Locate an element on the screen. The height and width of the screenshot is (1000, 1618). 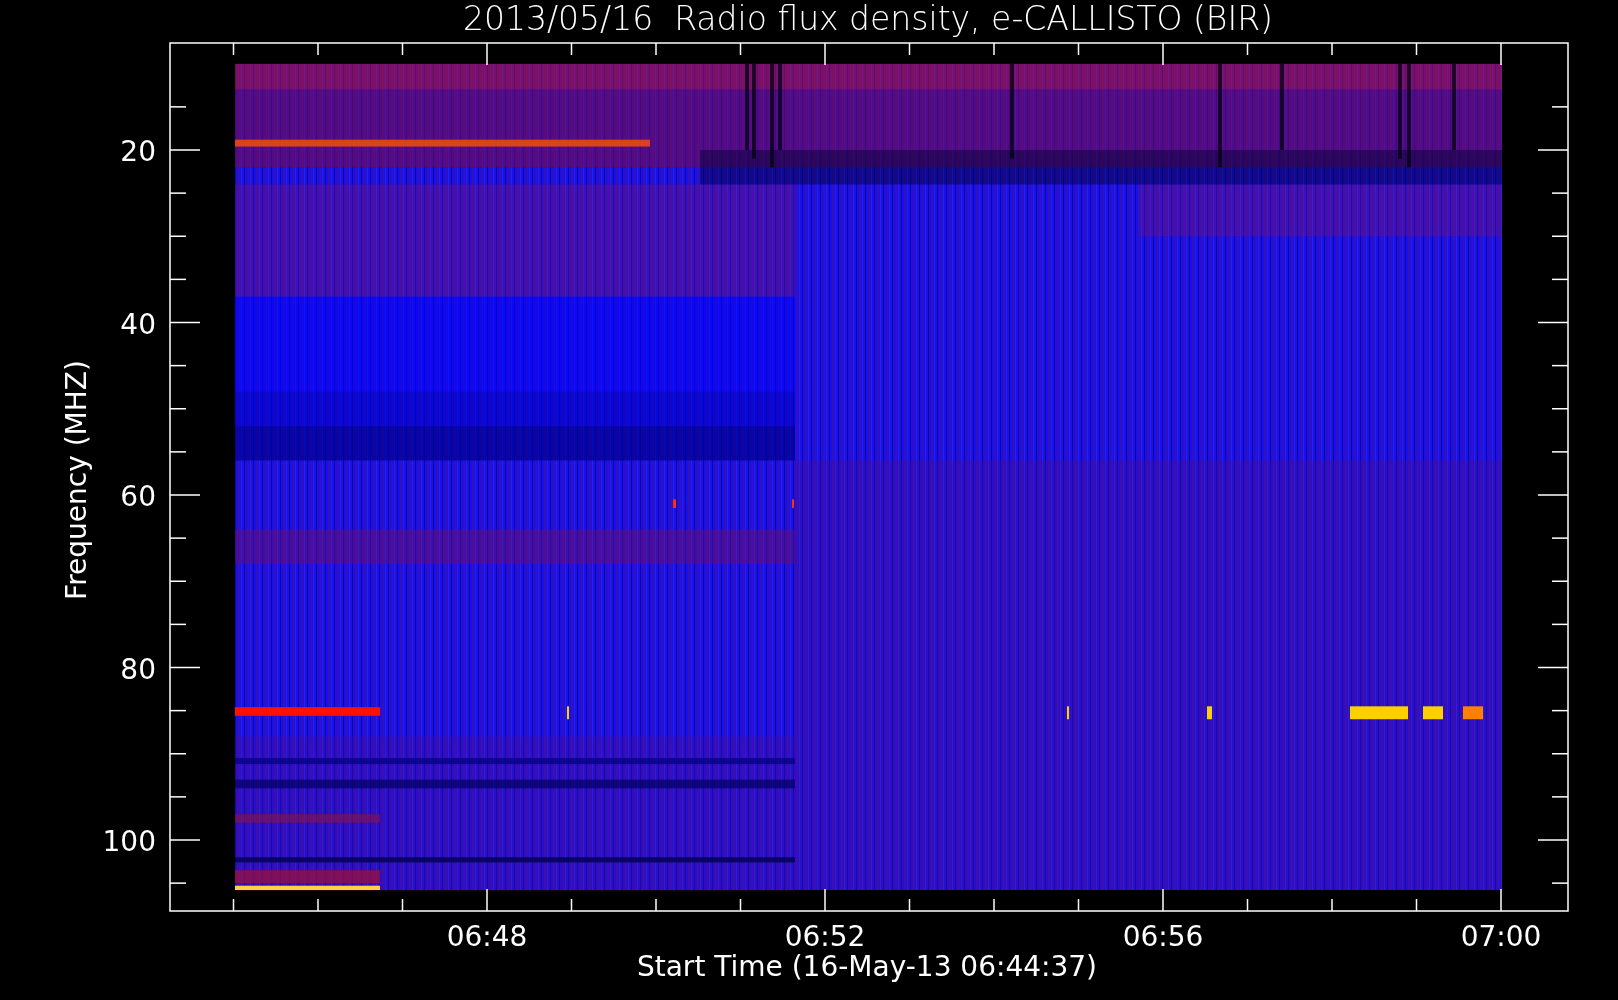
plot-title: 2013/05/16 Radio flux density, e-CALLISTO (BIR) is located at coordinates (868, 19).